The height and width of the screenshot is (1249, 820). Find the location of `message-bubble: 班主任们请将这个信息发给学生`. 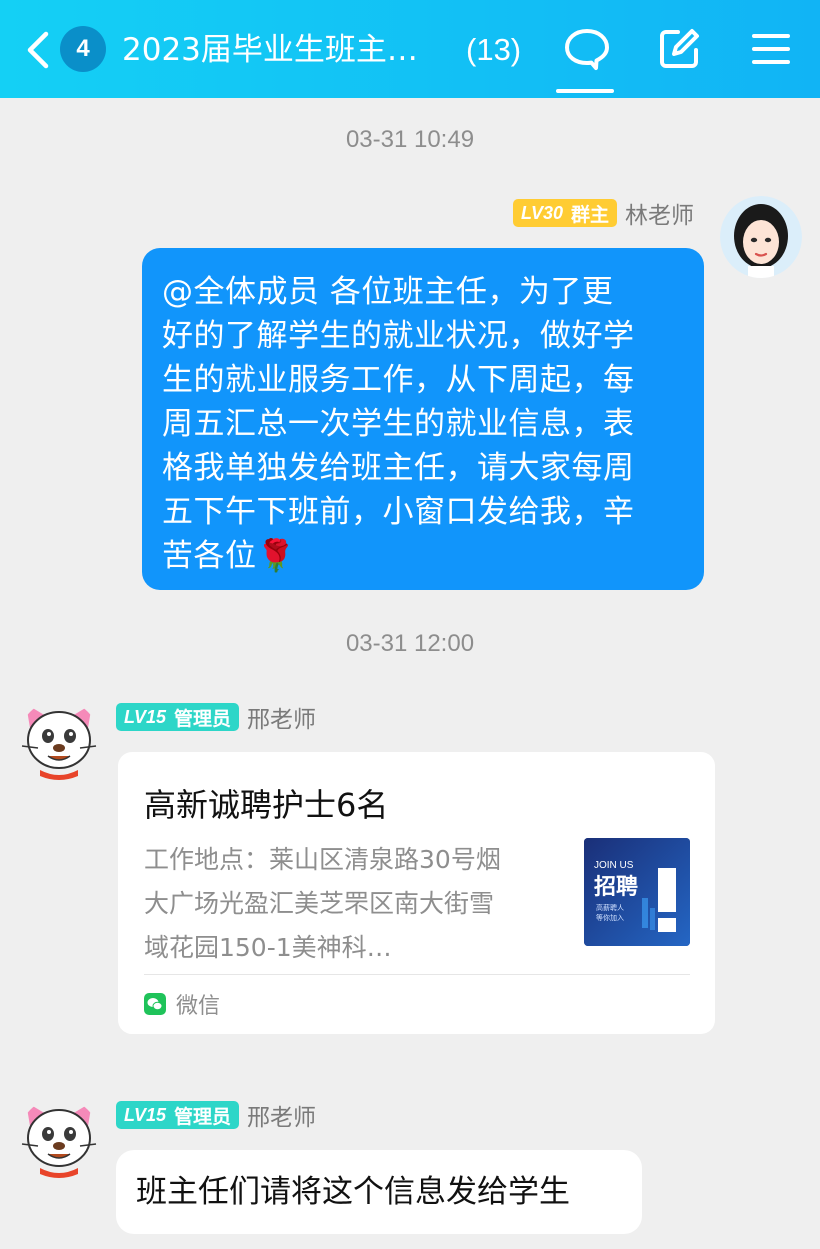

message-bubble: 班主任们请将这个信息发给学生 is located at coordinates (379, 1192).